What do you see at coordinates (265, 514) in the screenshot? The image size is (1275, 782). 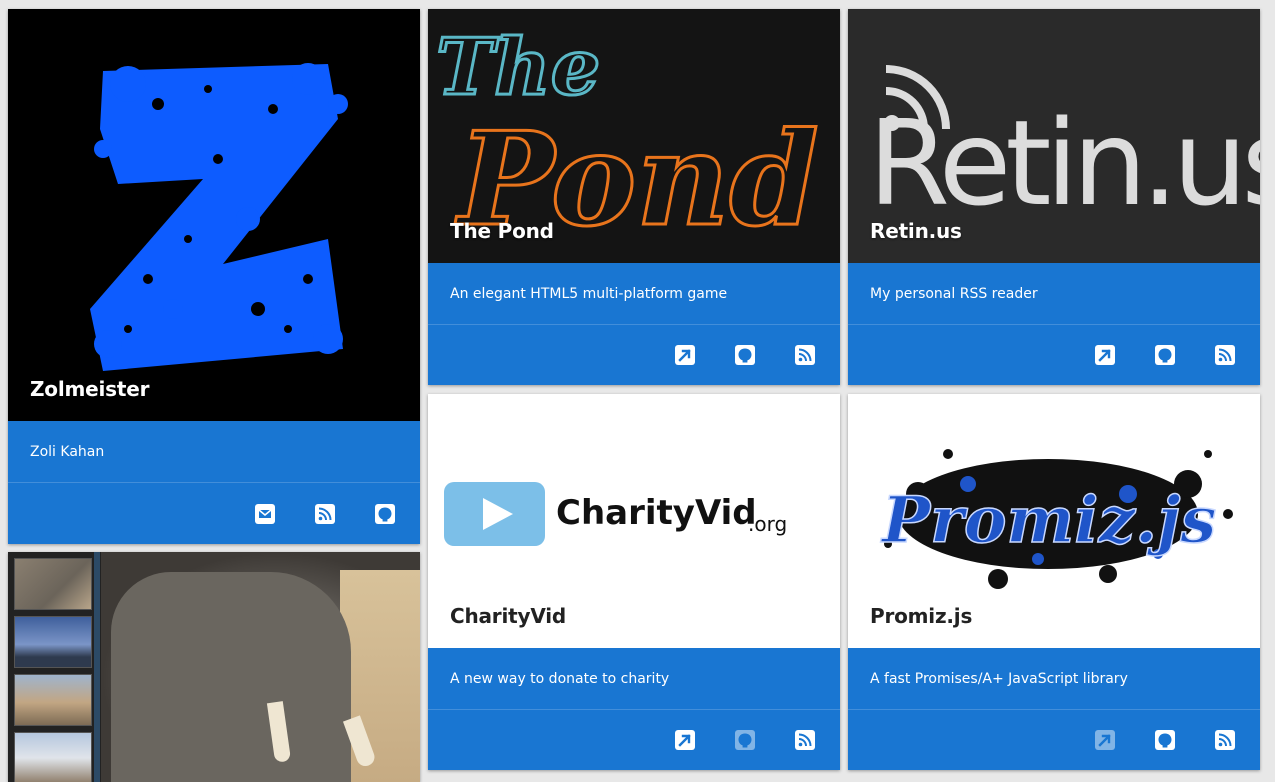 I see `mail-icon` at bounding box center [265, 514].